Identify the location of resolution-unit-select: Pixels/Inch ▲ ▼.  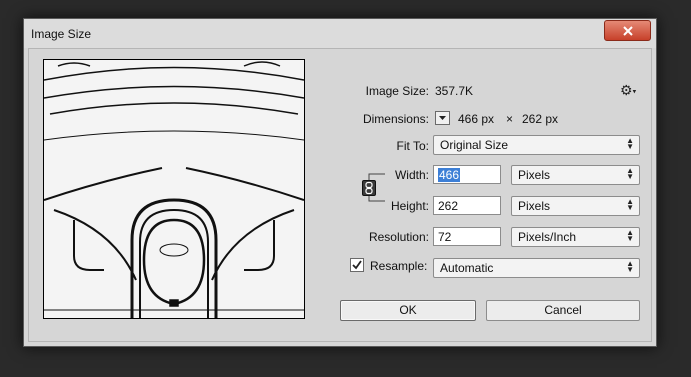
(575, 237).